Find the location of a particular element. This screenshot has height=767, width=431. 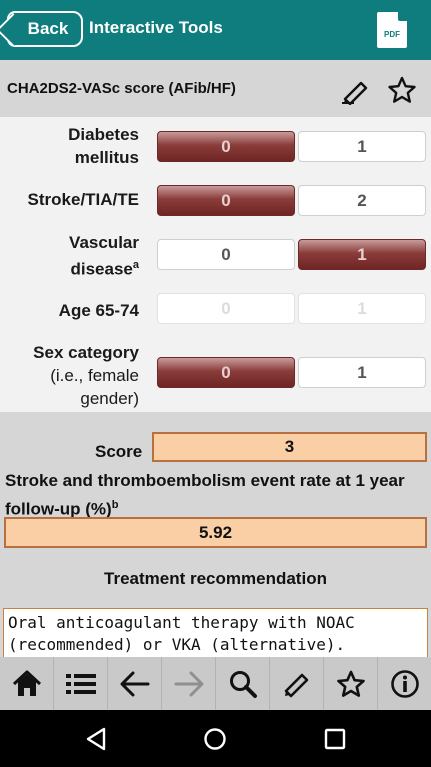

footnote-marker: a is located at coordinates (135, 265).